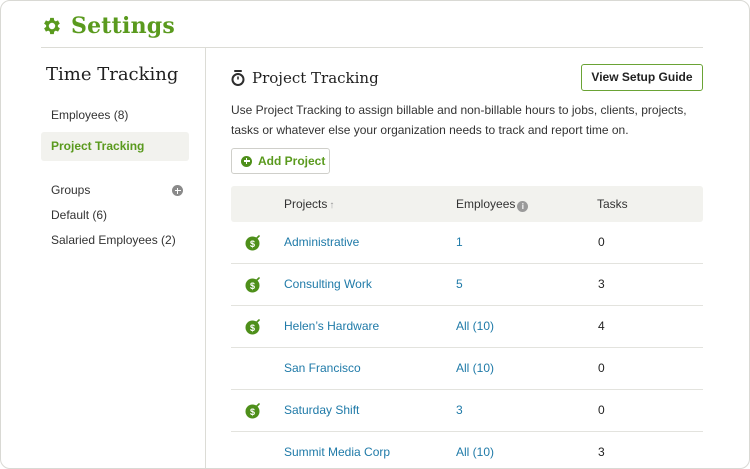 Image resolution: width=750 pixels, height=469 pixels. I want to click on table-row: San Francisco All (10) 0, so click(467, 369).